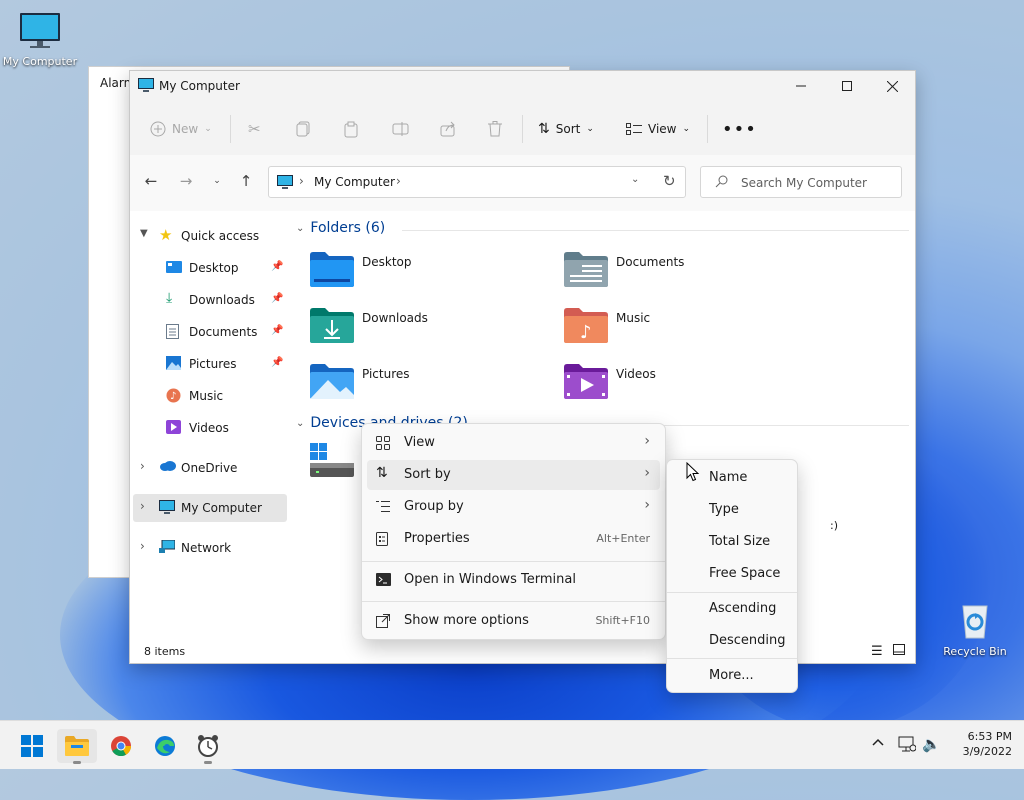  I want to click on rename-button, so click(400, 129).